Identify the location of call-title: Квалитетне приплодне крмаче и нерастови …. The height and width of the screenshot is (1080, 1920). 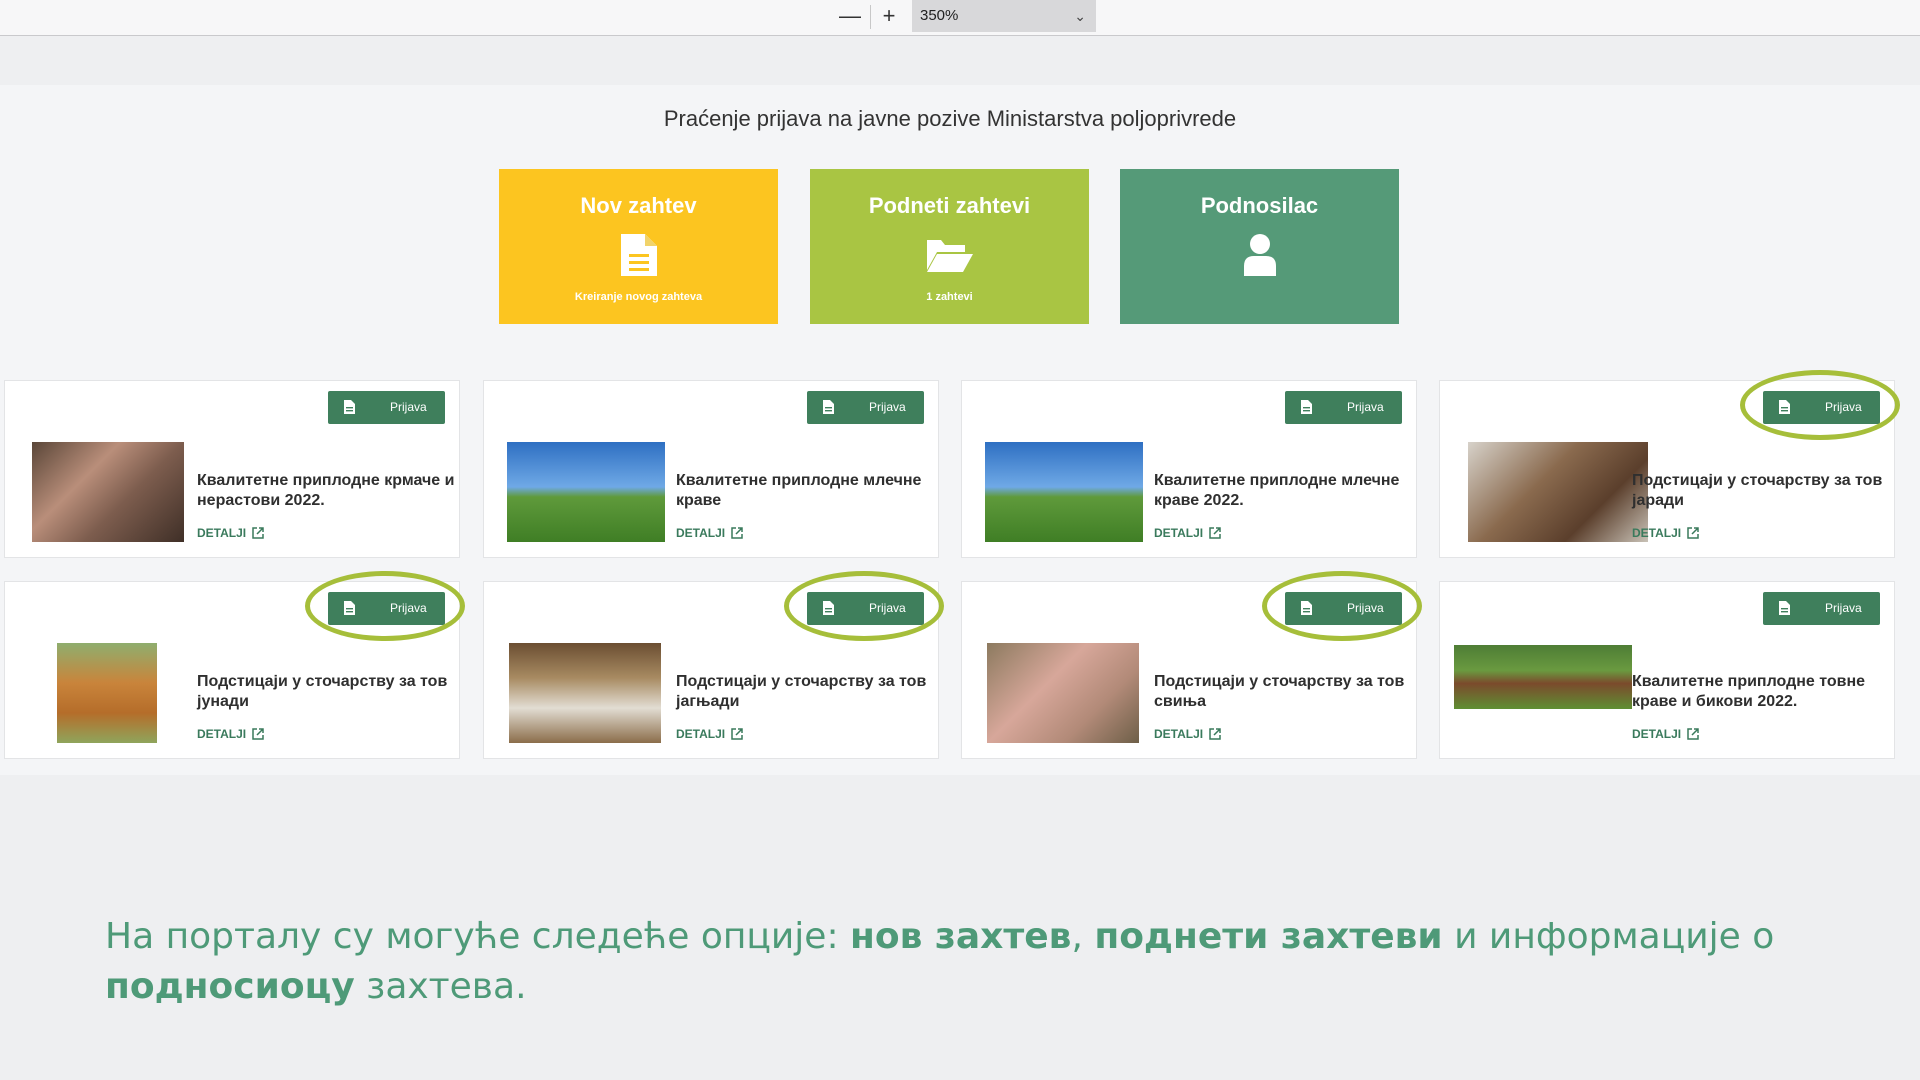
(326, 490).